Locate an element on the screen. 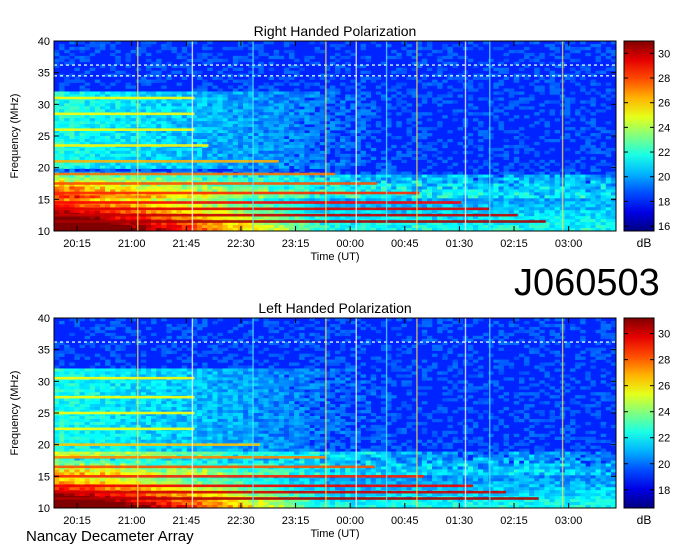 This screenshot has height=552, width=680. colorbar: 18 20 22 24 26 28 30 dB is located at coordinates (646, 422).